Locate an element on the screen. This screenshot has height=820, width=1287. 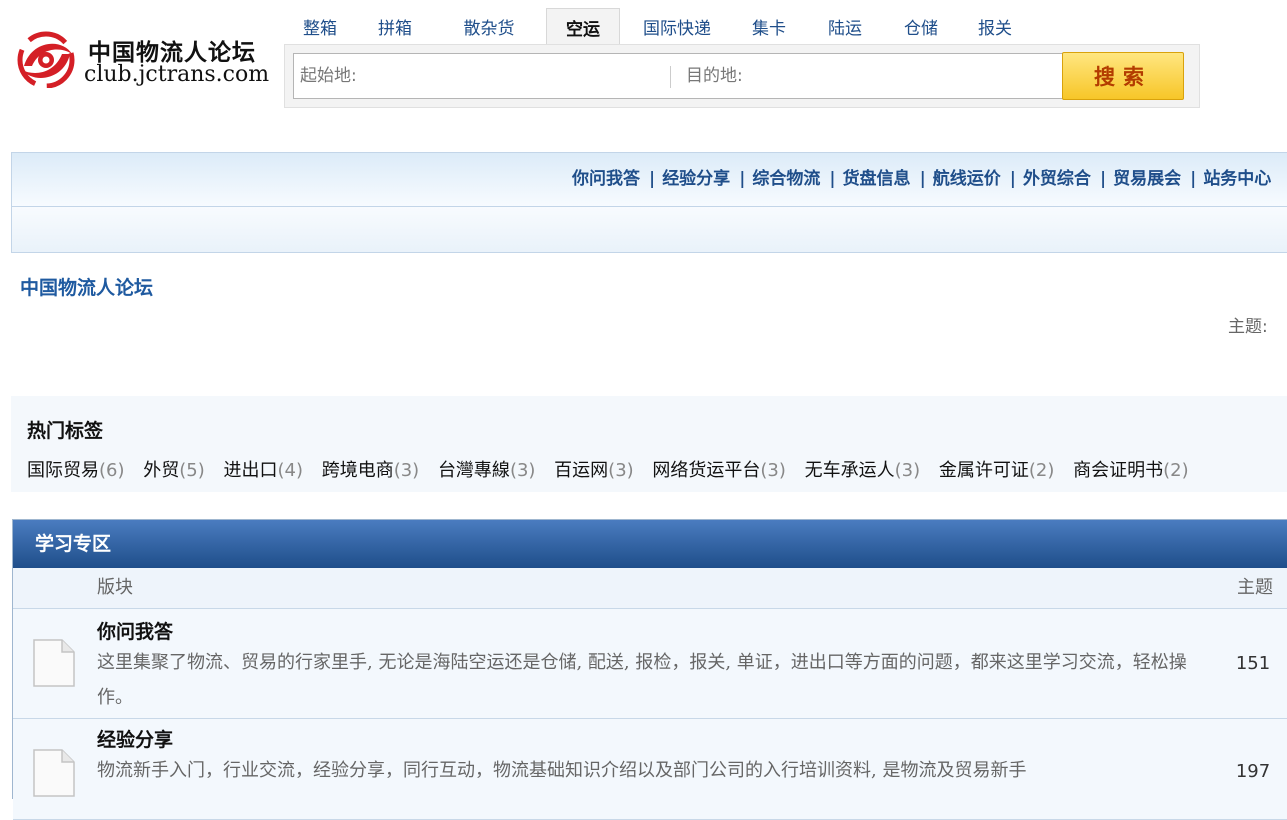
tag-name: 商会证明书 is located at coordinates (1118, 470).